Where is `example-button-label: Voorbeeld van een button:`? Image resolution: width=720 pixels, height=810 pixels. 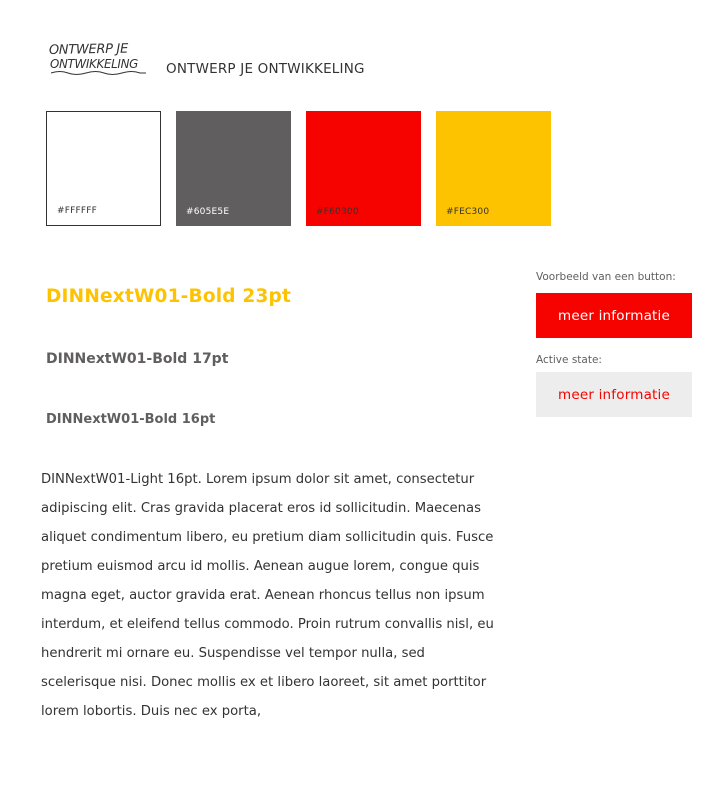
example-button-label: Voorbeeld van een button: is located at coordinates (606, 277).